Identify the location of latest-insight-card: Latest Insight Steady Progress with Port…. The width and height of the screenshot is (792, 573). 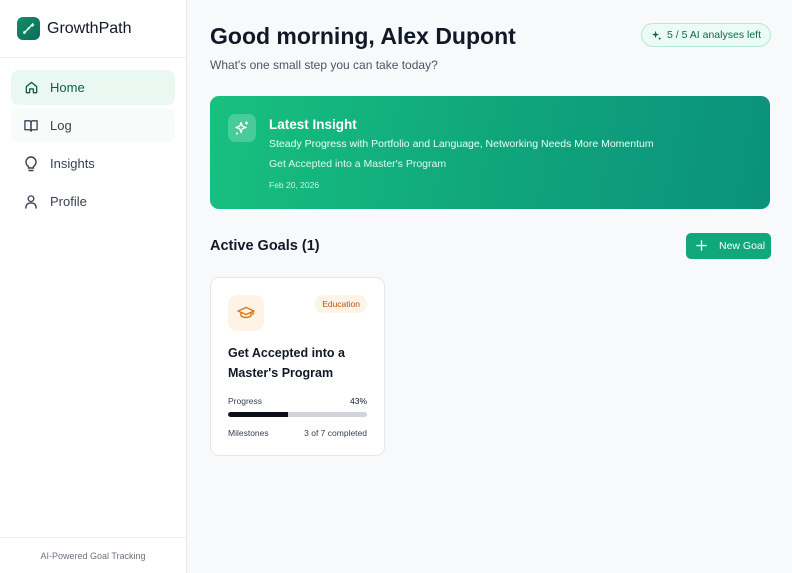
(490, 152).